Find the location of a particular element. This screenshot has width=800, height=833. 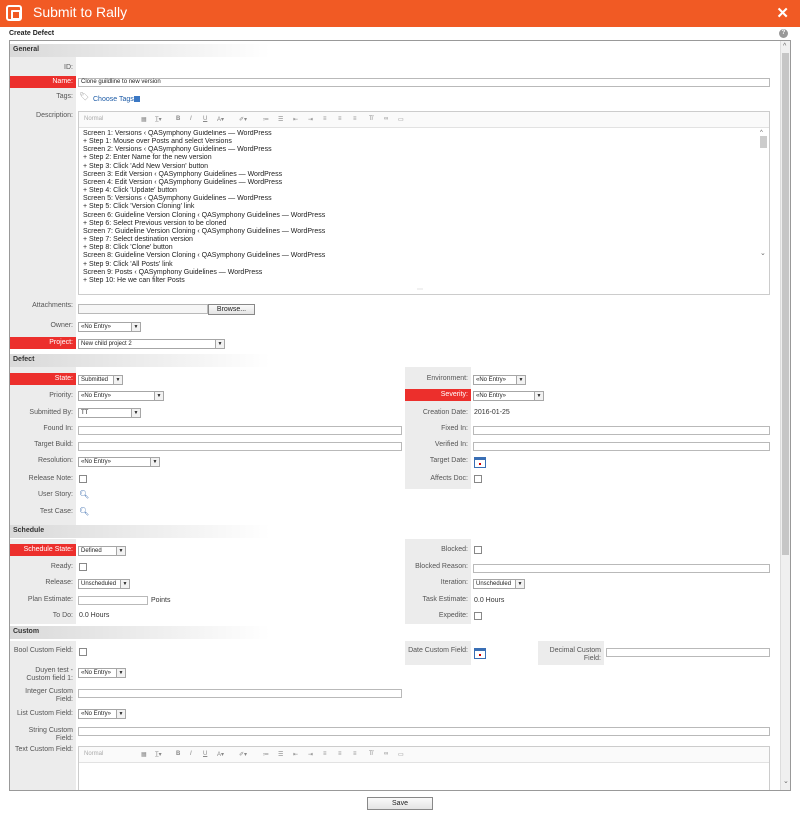

choose-tags-link: Choose Tags is located at coordinates (113, 99).